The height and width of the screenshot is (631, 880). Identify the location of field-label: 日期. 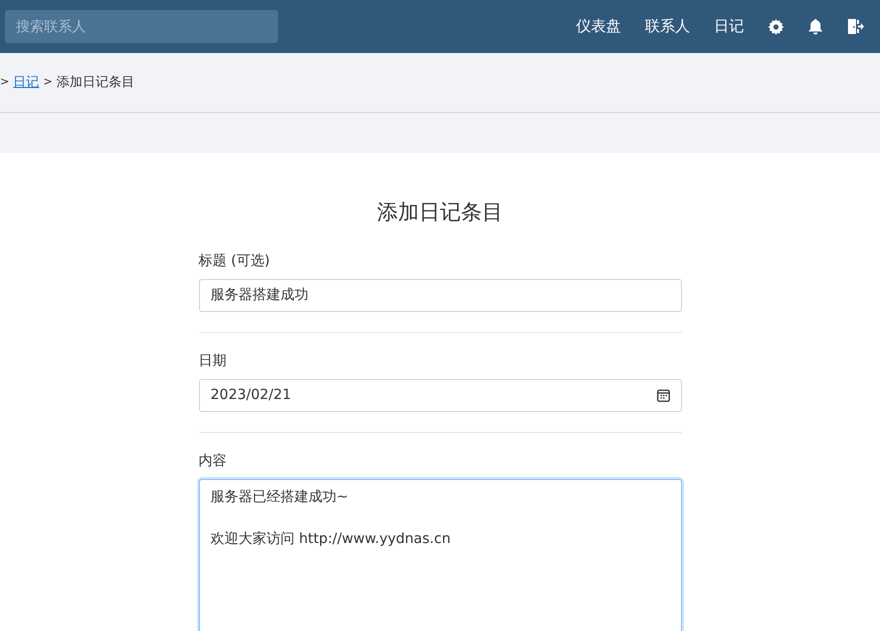
(213, 361).